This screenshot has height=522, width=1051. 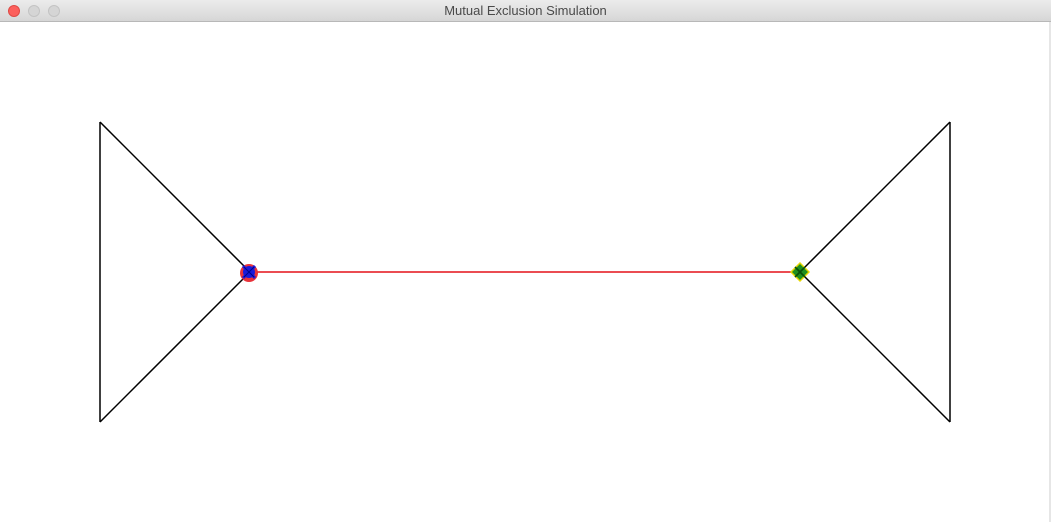 I want to click on title-bar: Mutual Exclusion Simulation, so click(x=525, y=11).